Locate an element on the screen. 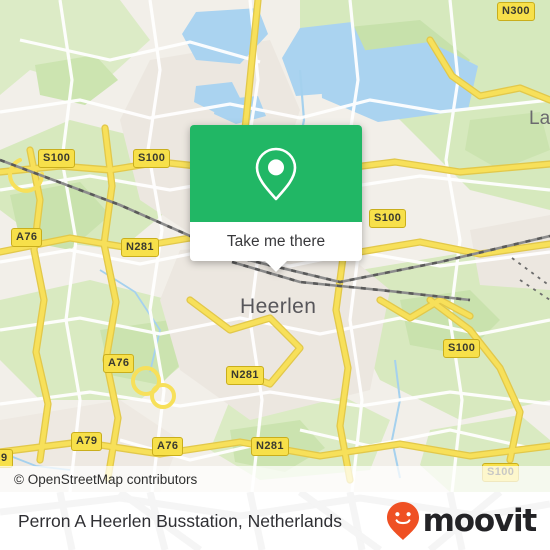 This screenshot has height=550, width=550. map-attribution-bar: © OpenStreetMap contributors is located at coordinates (275, 479).